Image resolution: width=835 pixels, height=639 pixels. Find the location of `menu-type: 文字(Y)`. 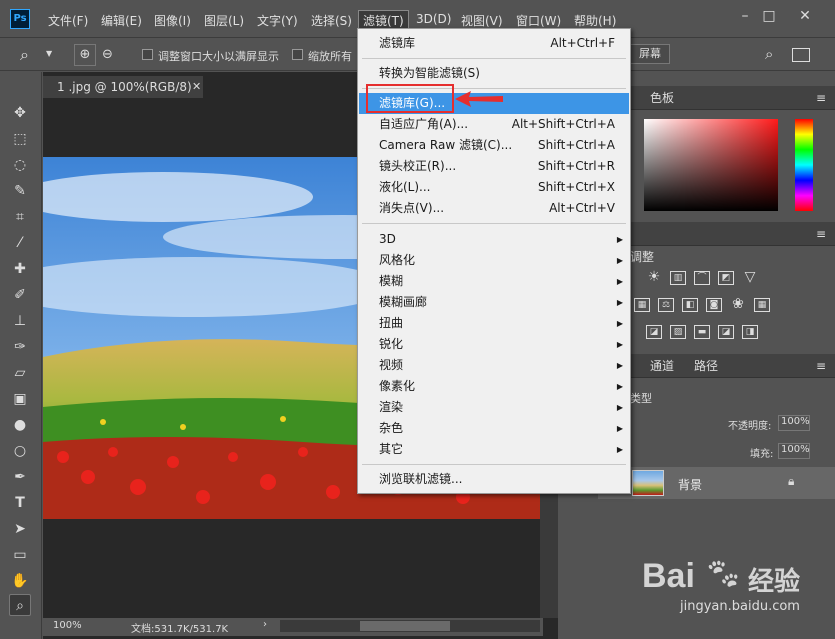

menu-type: 文字(Y) is located at coordinates (277, 20).